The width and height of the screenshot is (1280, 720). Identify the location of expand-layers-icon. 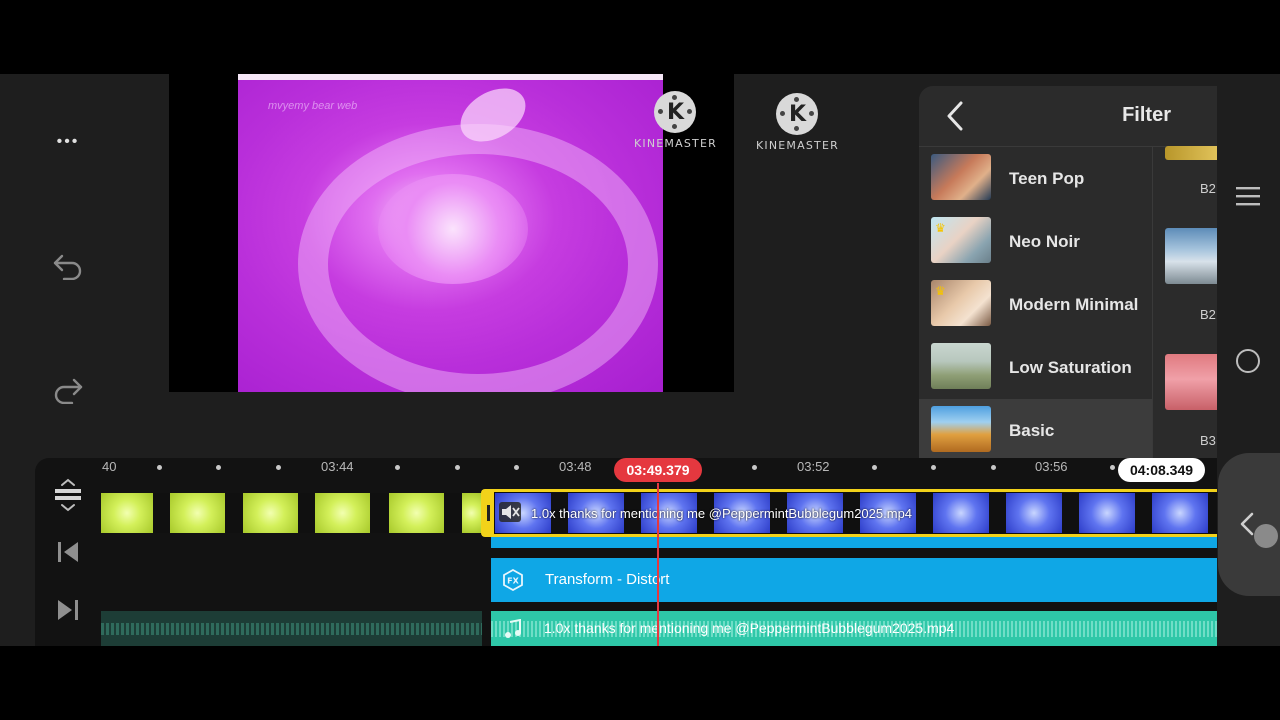
(68, 495).